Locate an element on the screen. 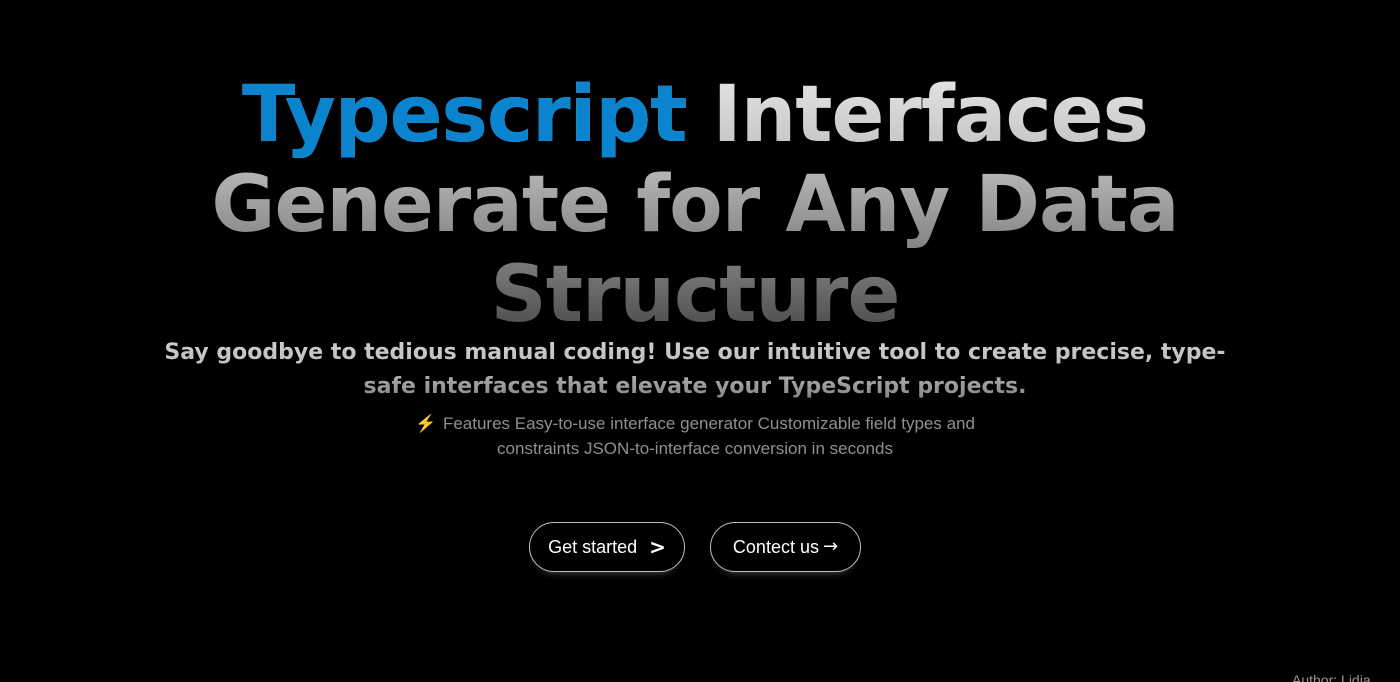 This screenshot has height=682, width=1400. chevron-right-icon: > is located at coordinates (657, 547).